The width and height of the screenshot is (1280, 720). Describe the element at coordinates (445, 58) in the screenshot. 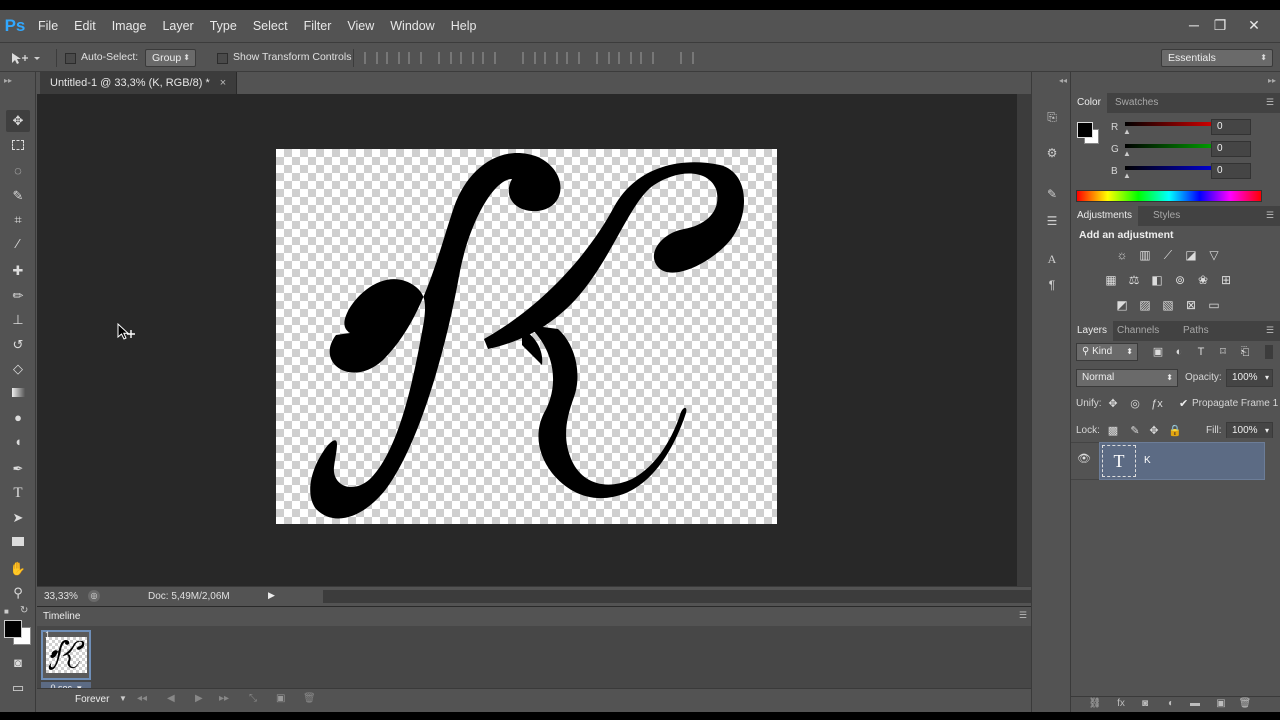

I see `align-left-icon` at that location.